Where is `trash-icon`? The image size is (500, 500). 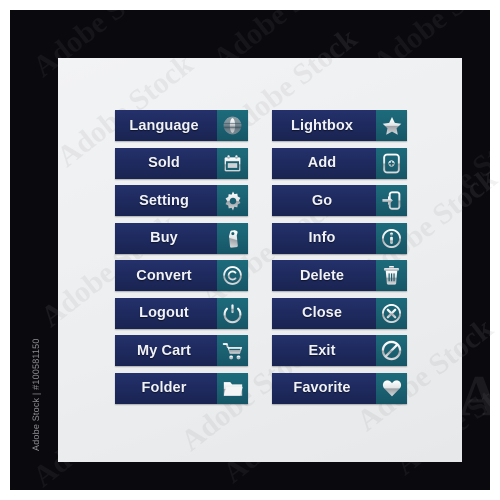 trash-icon is located at coordinates (391, 275).